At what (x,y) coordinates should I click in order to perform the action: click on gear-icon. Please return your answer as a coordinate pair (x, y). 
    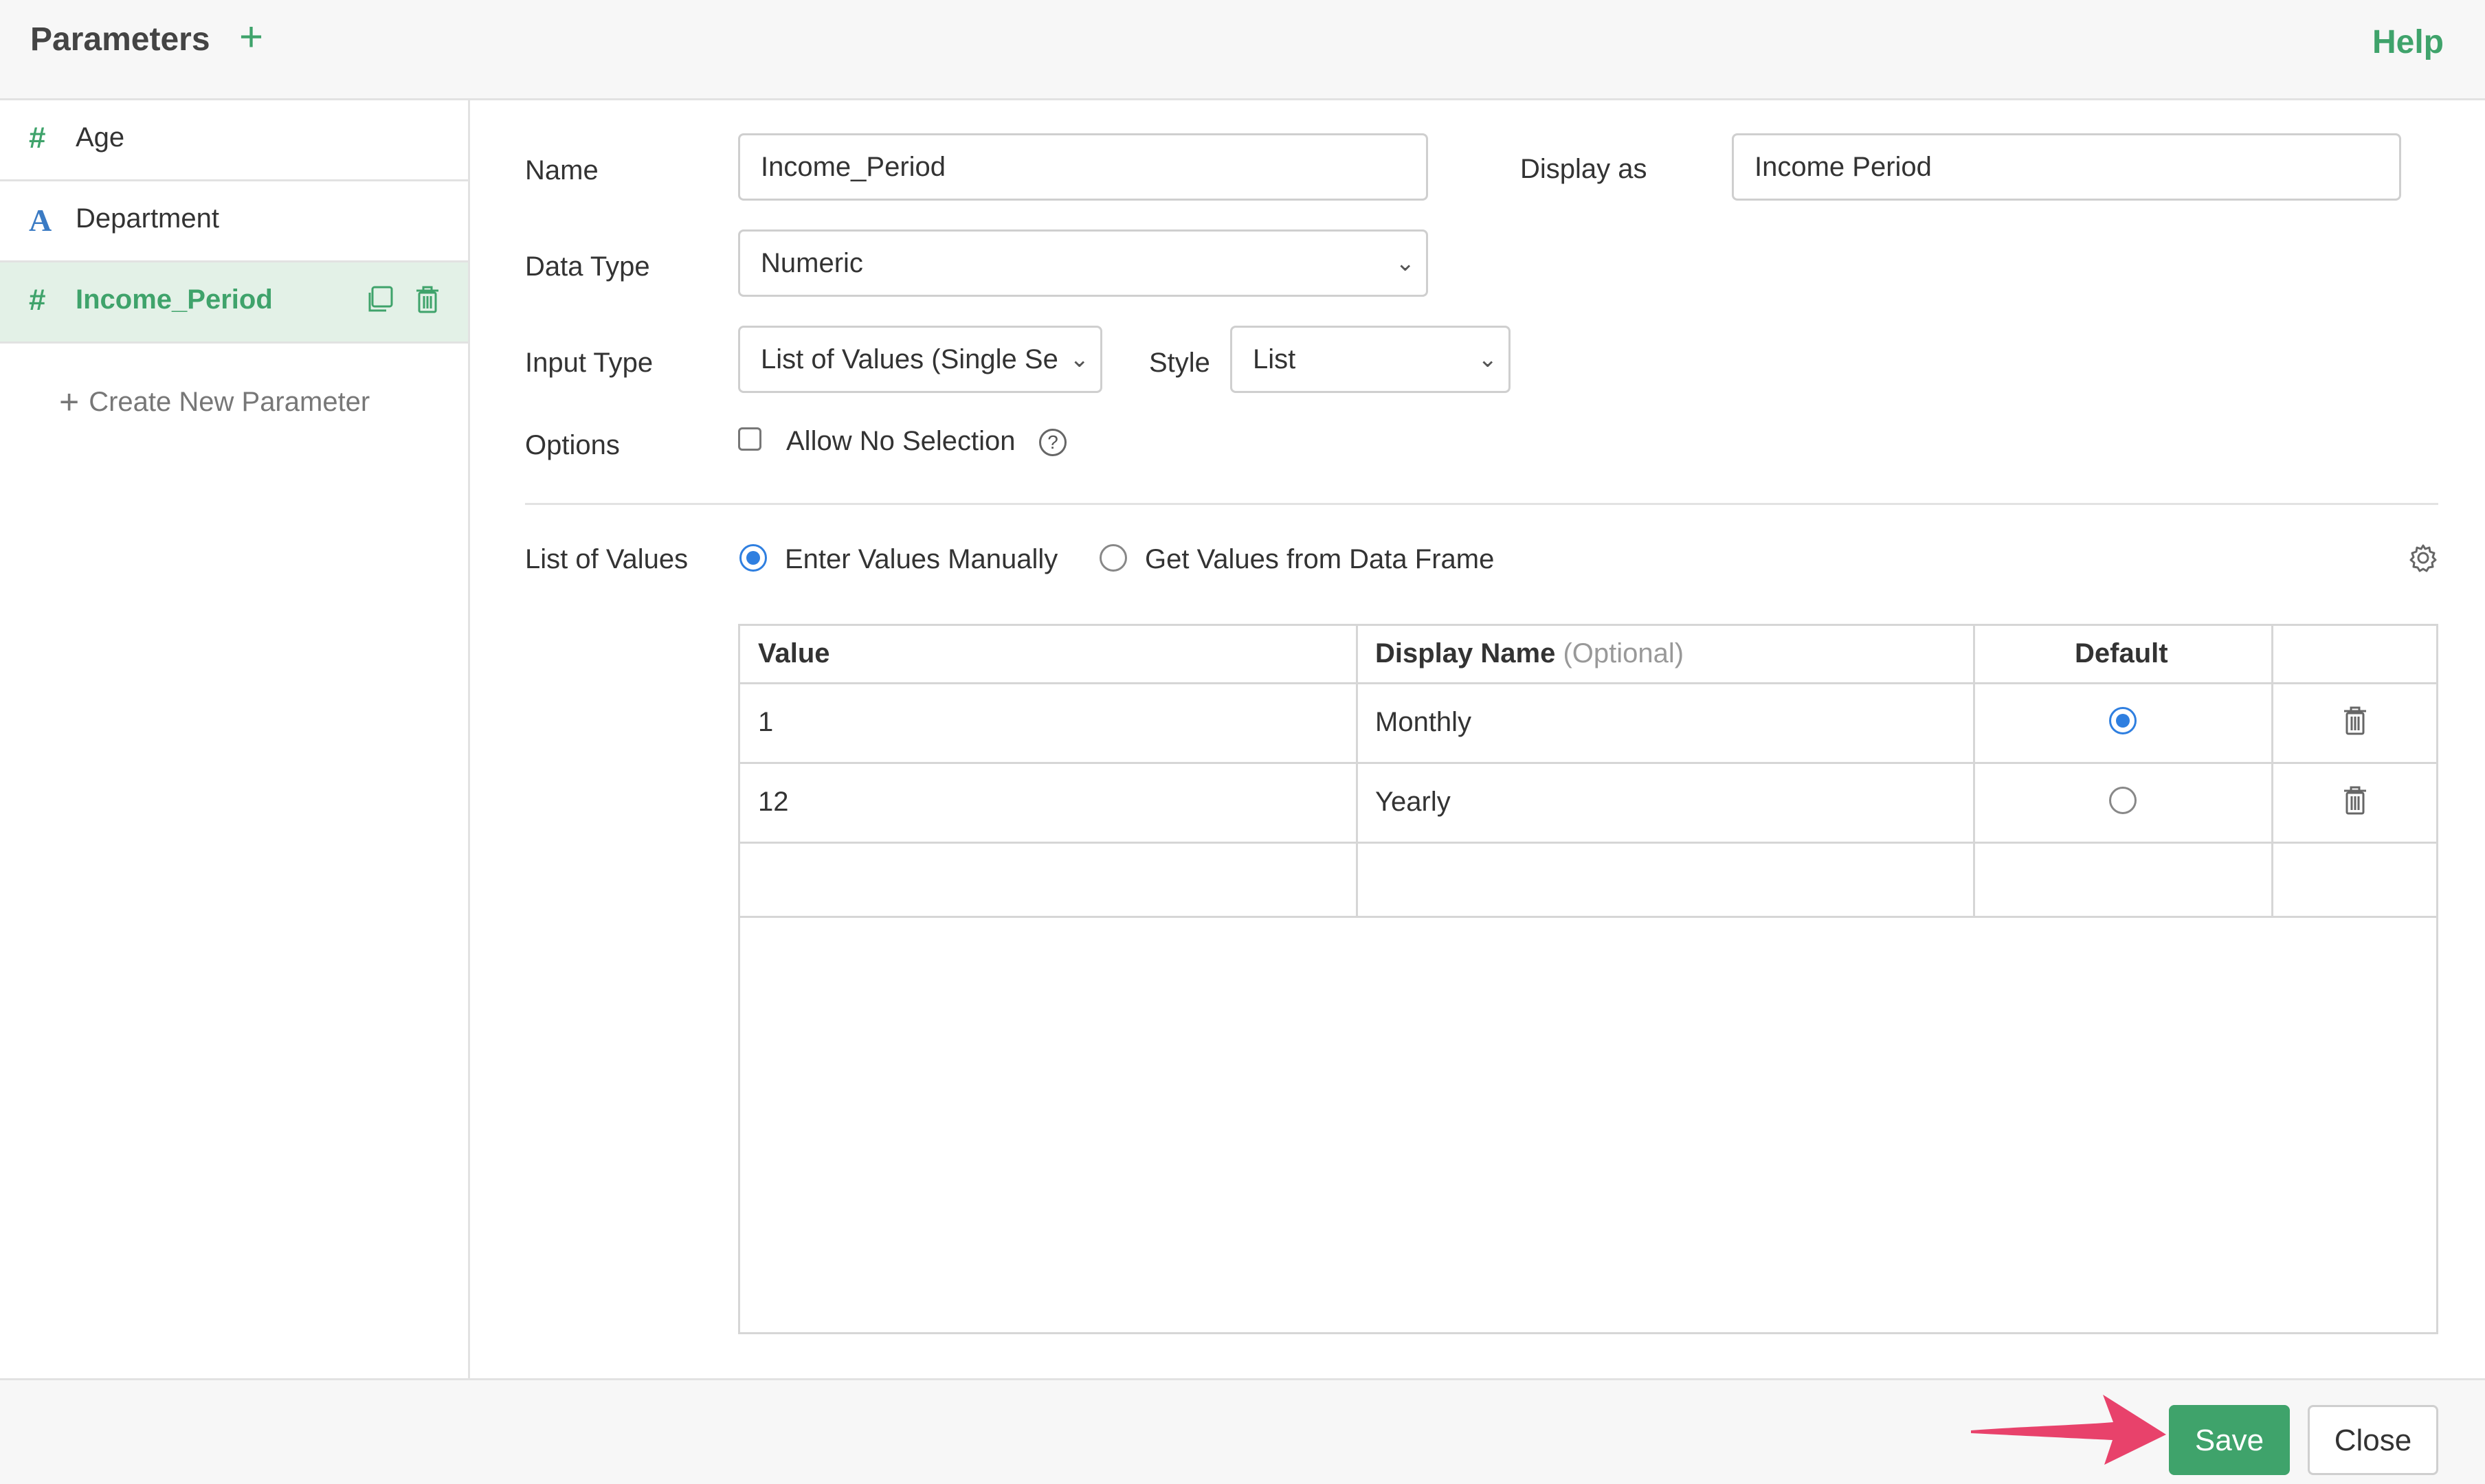
    Looking at the image, I should click on (2423, 559).